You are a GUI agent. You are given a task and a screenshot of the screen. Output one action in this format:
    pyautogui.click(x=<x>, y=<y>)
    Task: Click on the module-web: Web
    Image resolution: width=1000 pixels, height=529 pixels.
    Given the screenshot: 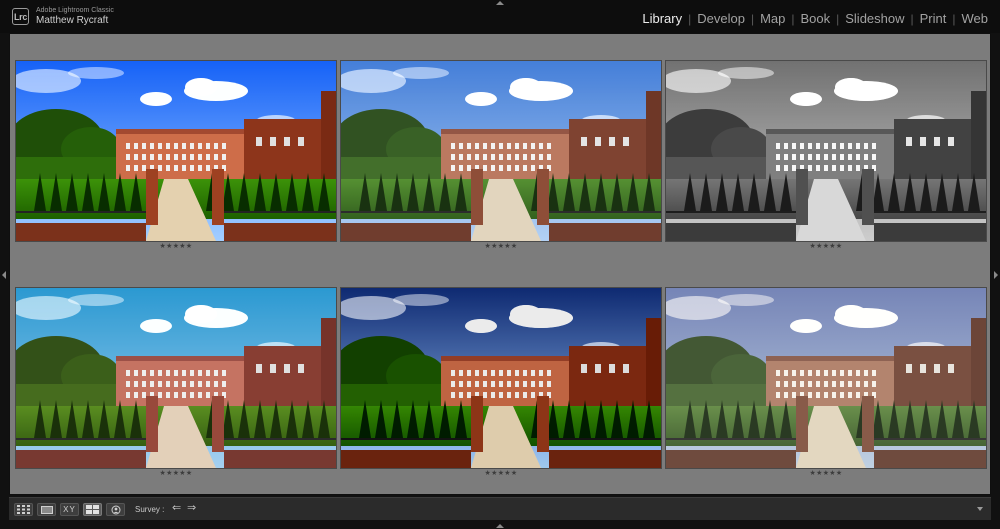 What is the action you would take?
    pyautogui.click(x=975, y=19)
    